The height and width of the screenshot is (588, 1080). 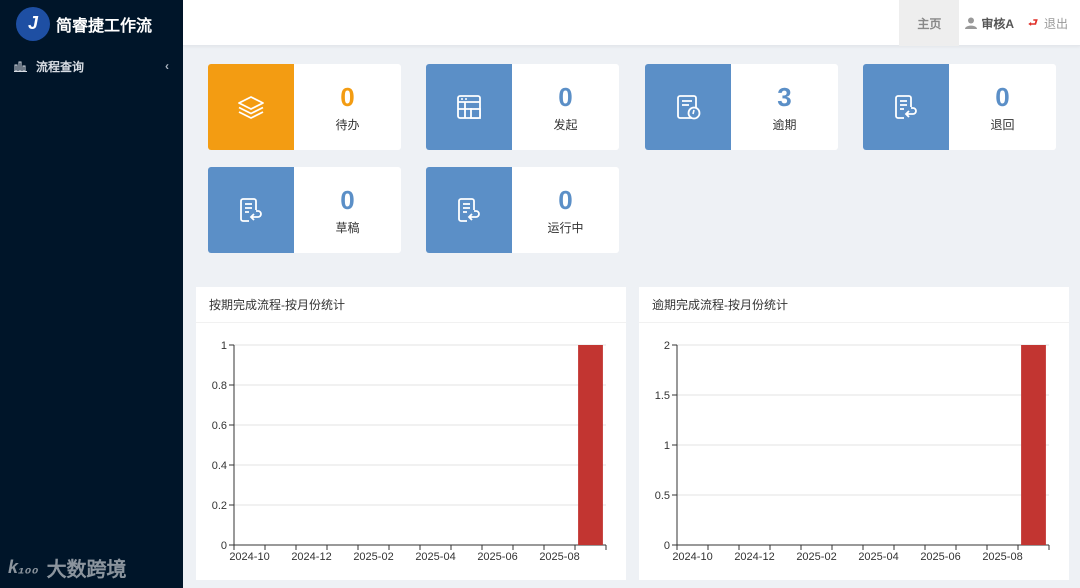 I want to click on bar-chart-icon, so click(x=20, y=66).